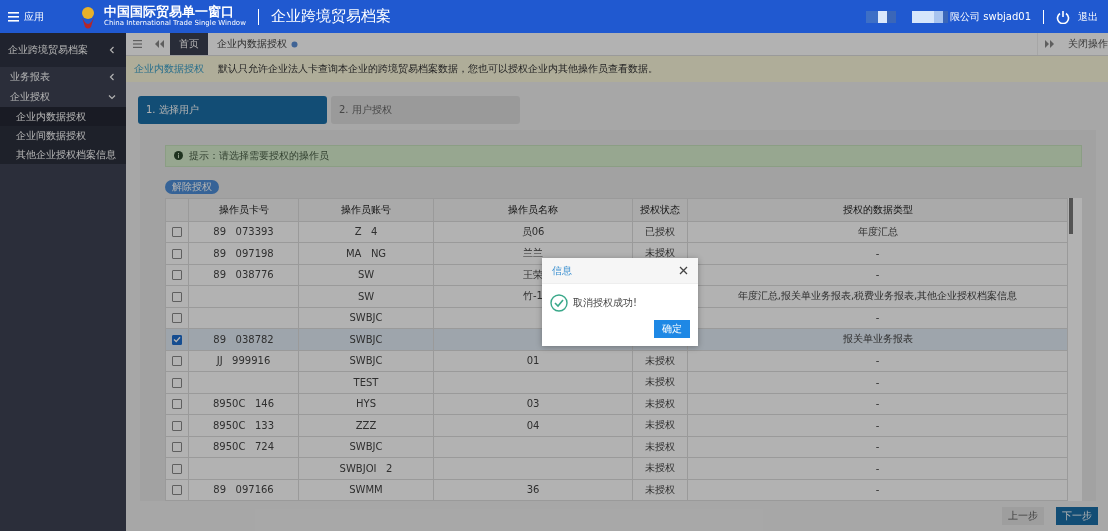 This screenshot has height=531, width=1108. What do you see at coordinates (243, 404) in the screenshot?
I see `table-cell: 8950C 146` at bounding box center [243, 404].